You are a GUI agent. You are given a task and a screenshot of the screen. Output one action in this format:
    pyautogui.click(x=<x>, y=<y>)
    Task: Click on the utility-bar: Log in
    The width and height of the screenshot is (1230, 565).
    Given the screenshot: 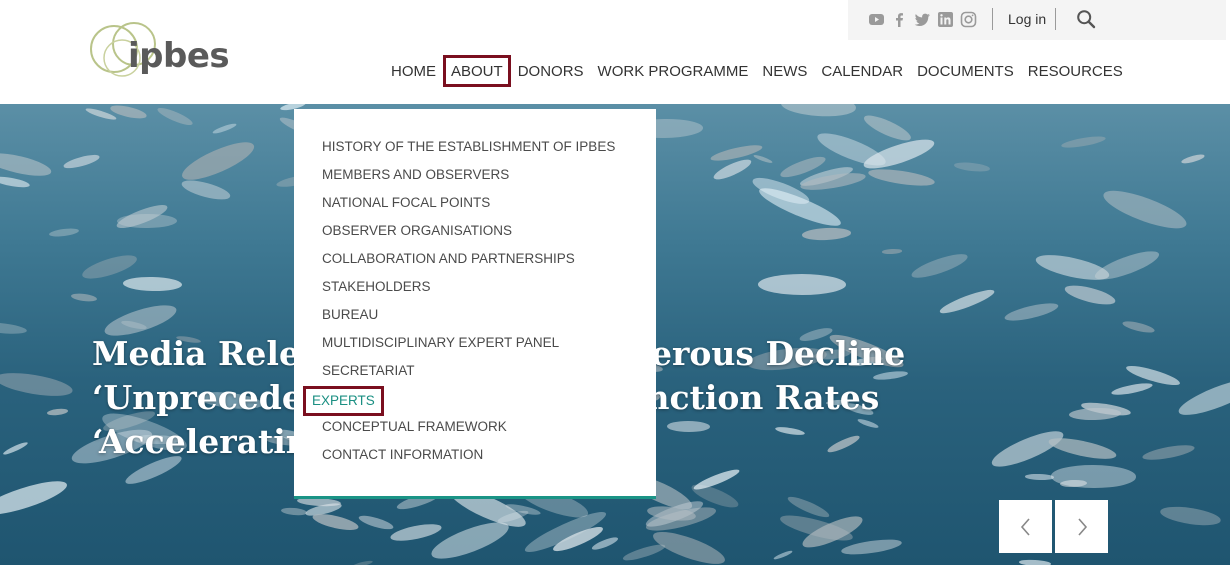 What is the action you would take?
    pyautogui.click(x=1037, y=20)
    